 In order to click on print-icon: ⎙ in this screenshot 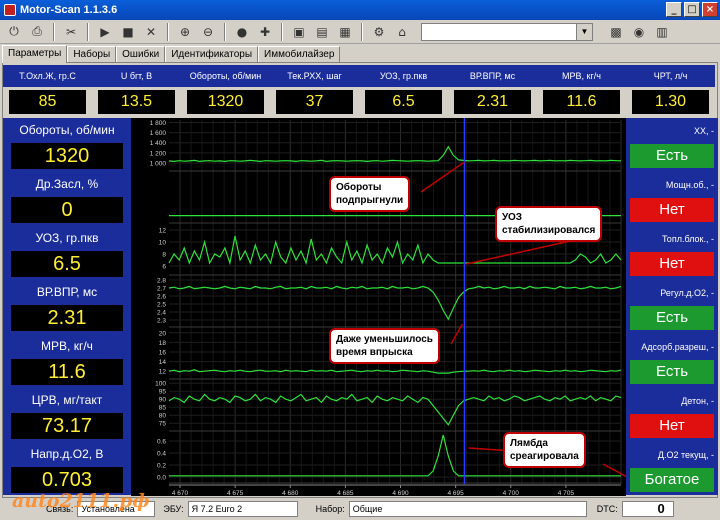, I will do `click(37, 32)`.